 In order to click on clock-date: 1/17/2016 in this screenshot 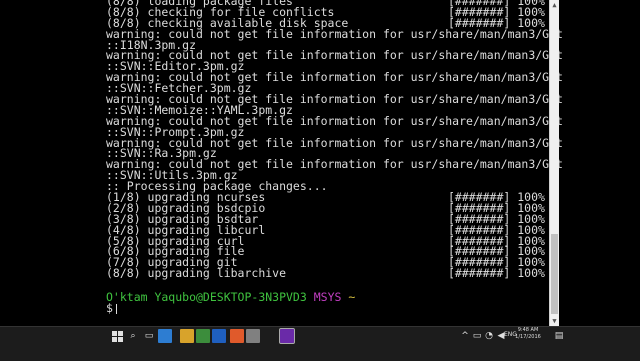, I will do `click(528, 337)`.